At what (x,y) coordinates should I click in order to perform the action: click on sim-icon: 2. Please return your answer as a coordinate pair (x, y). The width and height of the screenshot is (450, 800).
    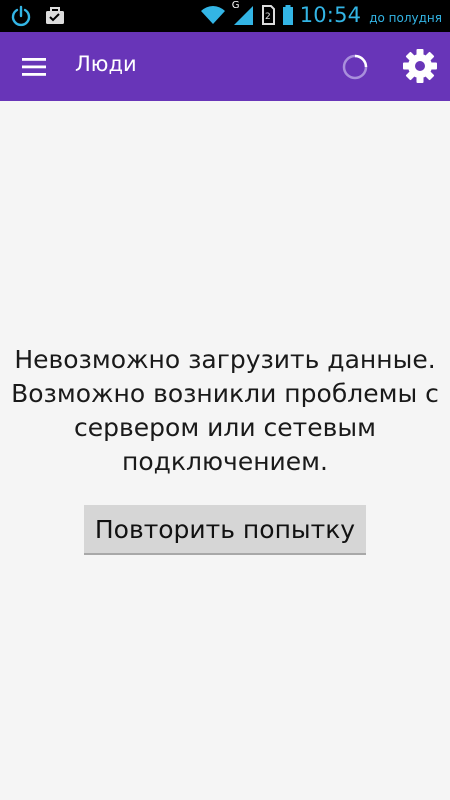
    Looking at the image, I should click on (268, 15).